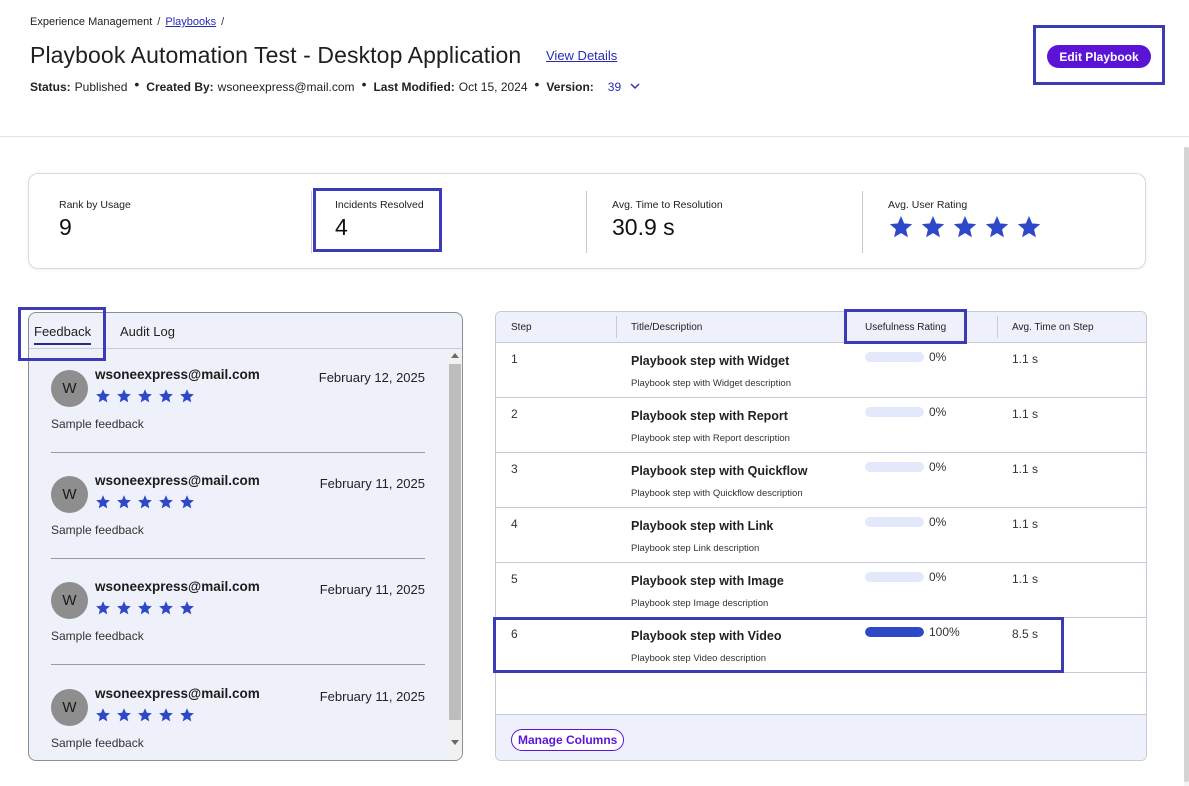 The width and height of the screenshot is (1189, 786). I want to click on manage-columns-button: Manage Columns, so click(568, 740).